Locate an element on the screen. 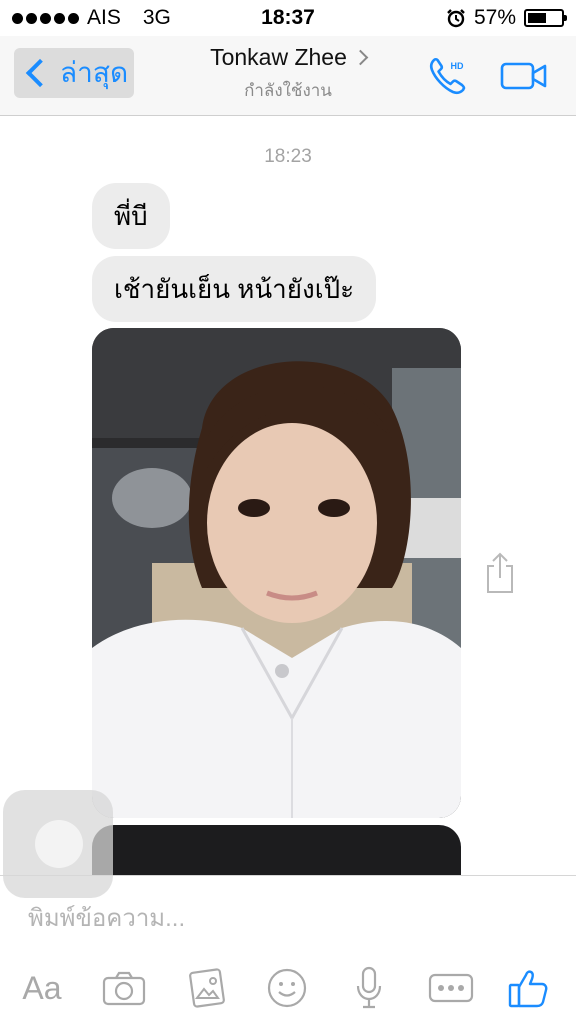  signal-strength-icon is located at coordinates (45, 18).